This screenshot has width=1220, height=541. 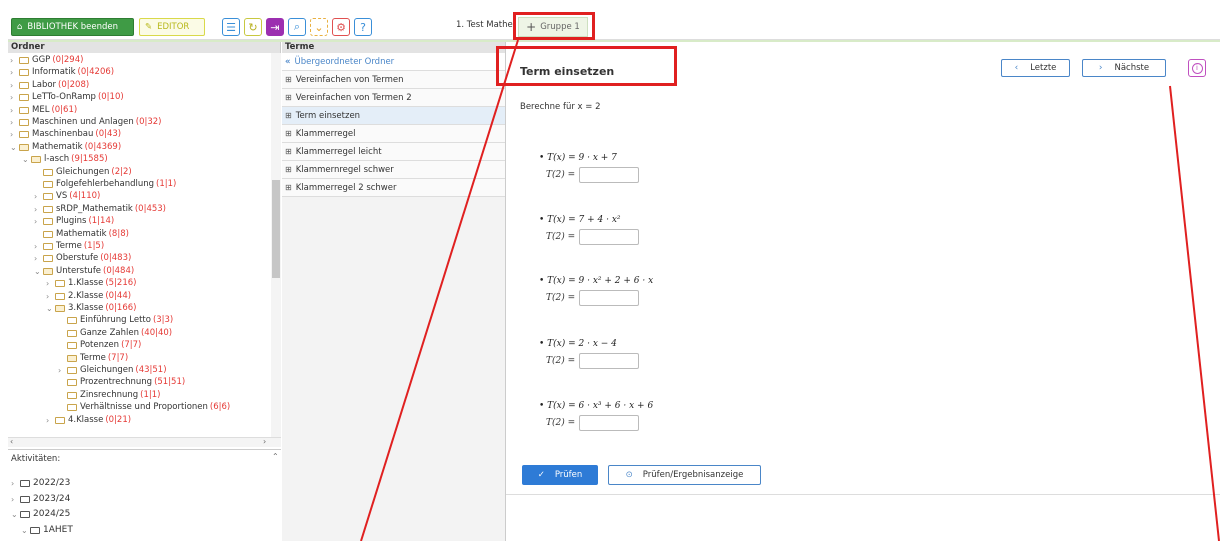 What do you see at coordinates (297, 27) in the screenshot?
I see `search-icon: ⌕` at bounding box center [297, 27].